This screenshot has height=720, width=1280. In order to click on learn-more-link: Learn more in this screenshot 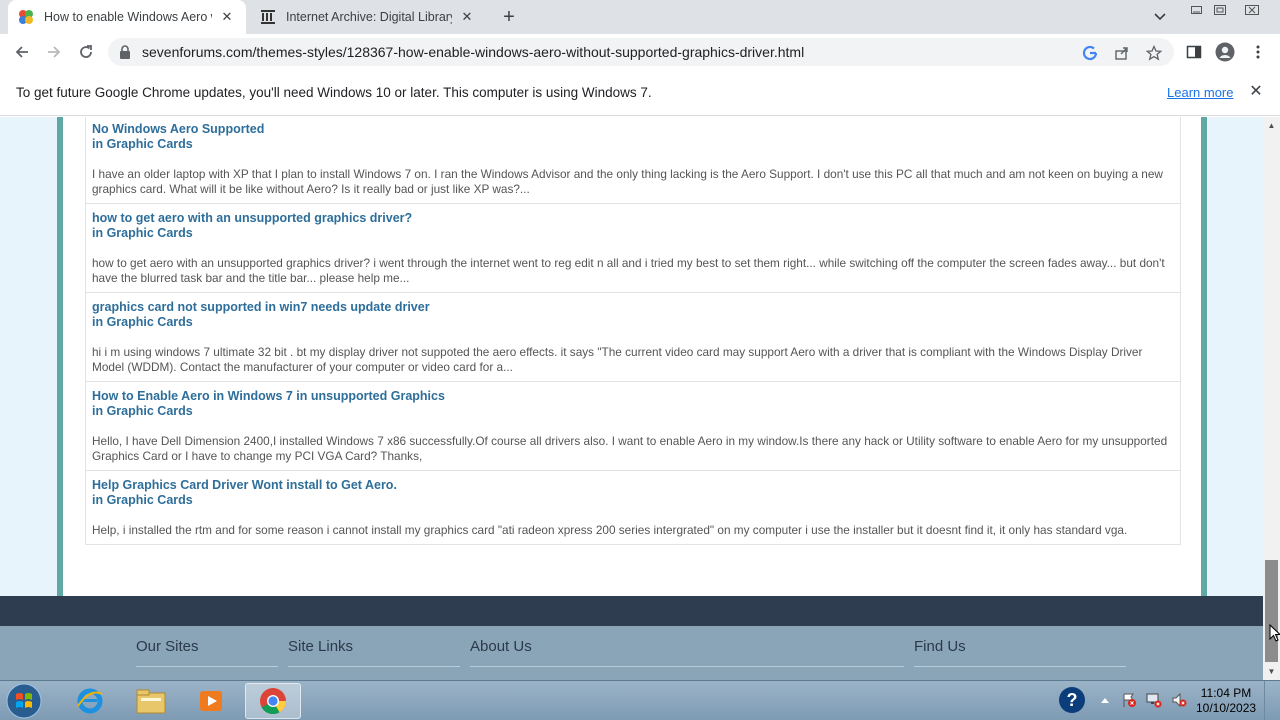, I will do `click(1200, 92)`.